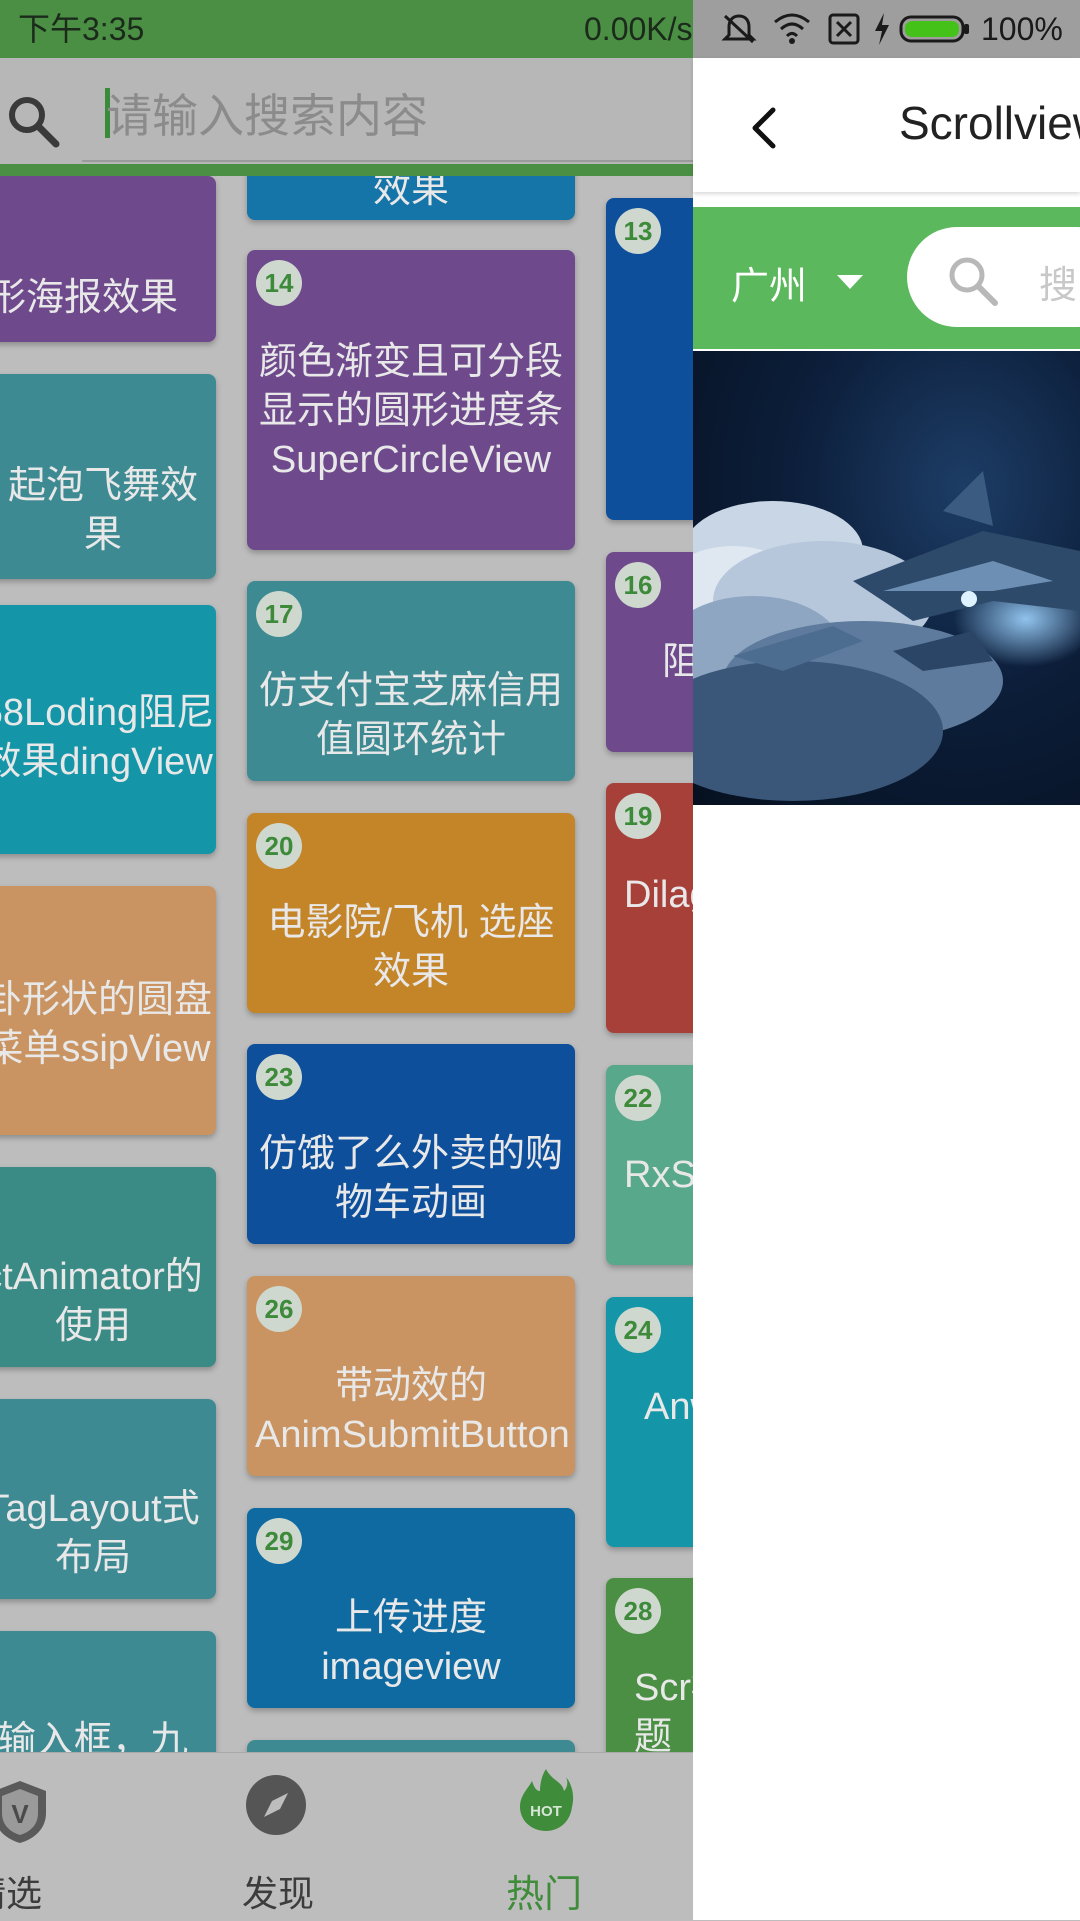 The image size is (1080, 1921). I want to click on card-label: AnwaLo, so click(668, 1407).